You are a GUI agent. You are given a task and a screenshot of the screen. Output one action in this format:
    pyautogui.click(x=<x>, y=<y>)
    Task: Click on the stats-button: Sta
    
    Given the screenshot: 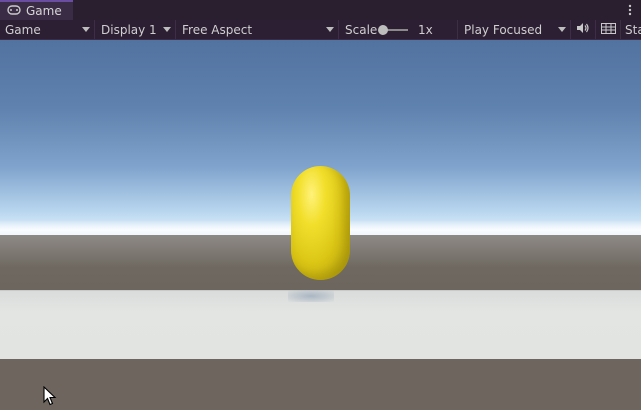 What is the action you would take?
    pyautogui.click(x=631, y=29)
    